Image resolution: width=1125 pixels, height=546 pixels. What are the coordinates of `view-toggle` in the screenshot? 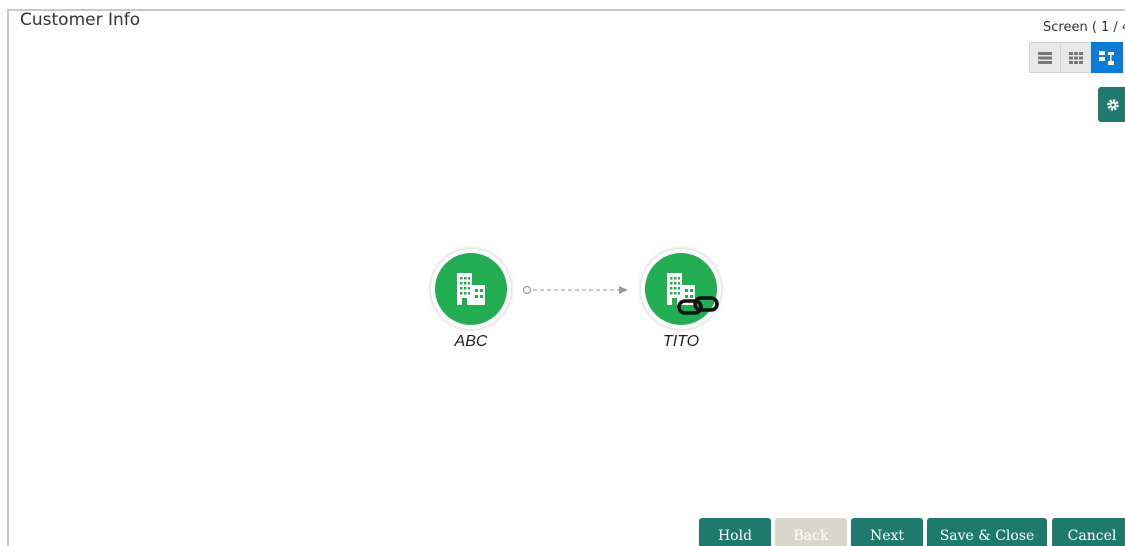 It's located at (1076, 57).